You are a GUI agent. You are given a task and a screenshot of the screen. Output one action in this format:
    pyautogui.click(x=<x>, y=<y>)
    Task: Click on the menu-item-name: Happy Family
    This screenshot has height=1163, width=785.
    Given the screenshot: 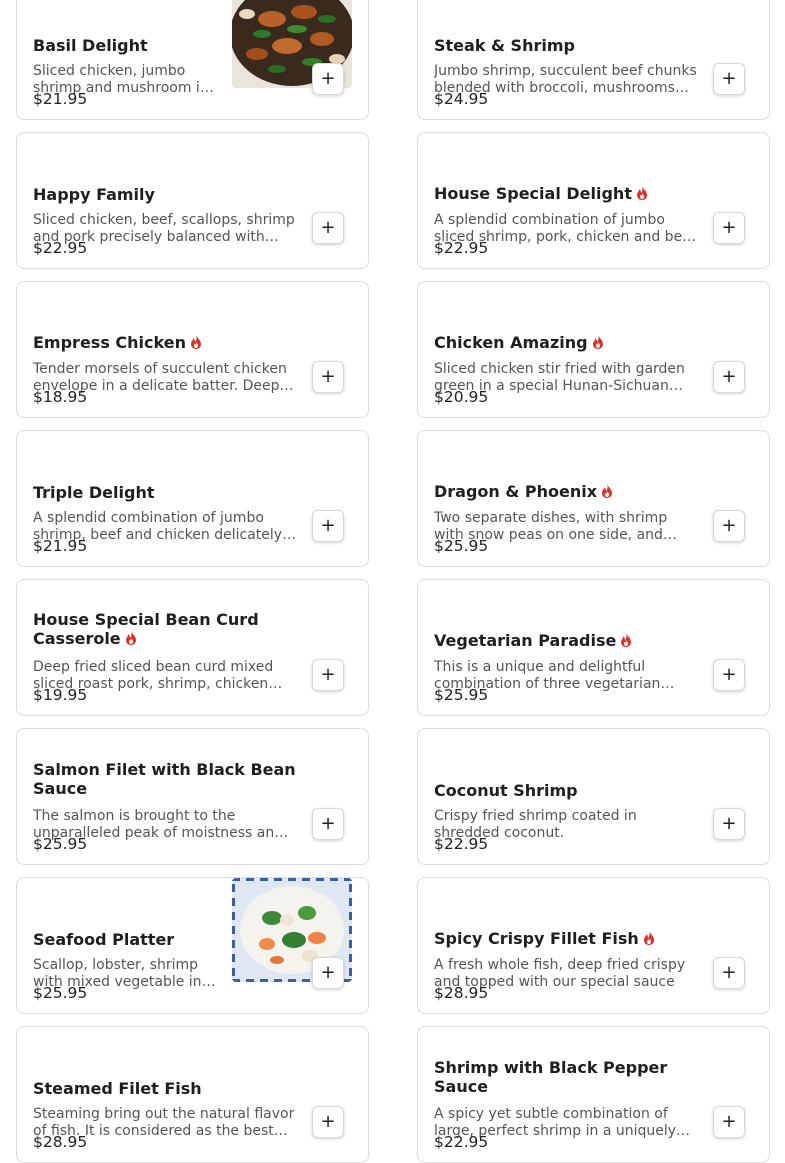 What is the action you would take?
    pyautogui.click(x=94, y=194)
    